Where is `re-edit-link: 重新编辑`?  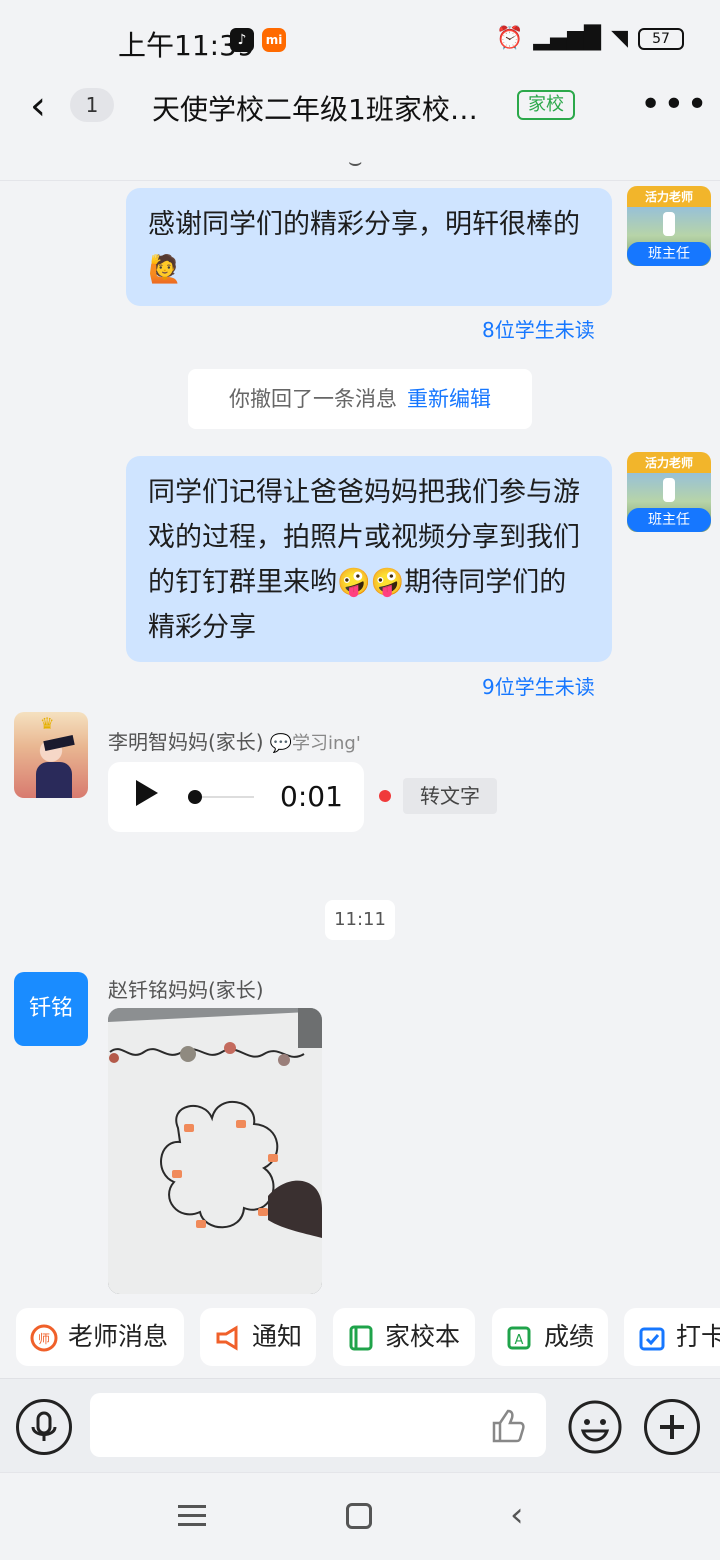 re-edit-link: 重新编辑 is located at coordinates (449, 399).